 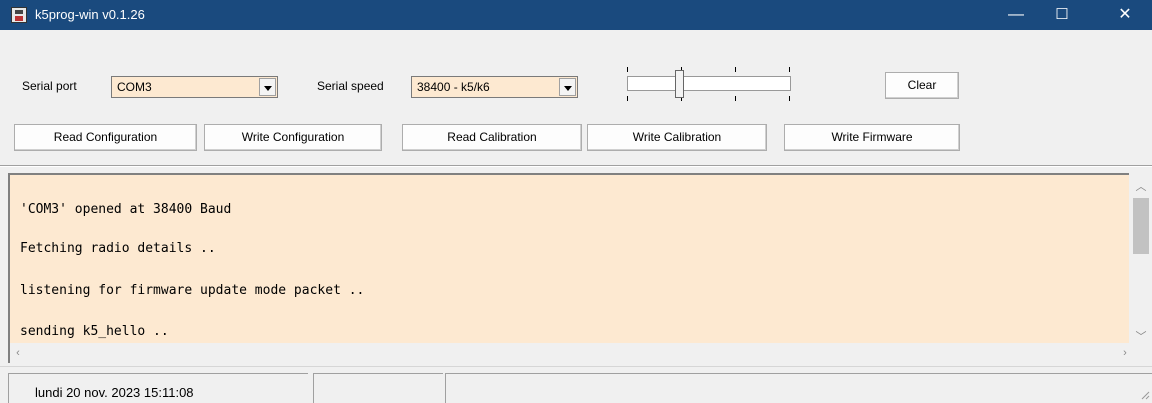 I want to click on serial-port-label: Serial port, so click(x=49, y=86).